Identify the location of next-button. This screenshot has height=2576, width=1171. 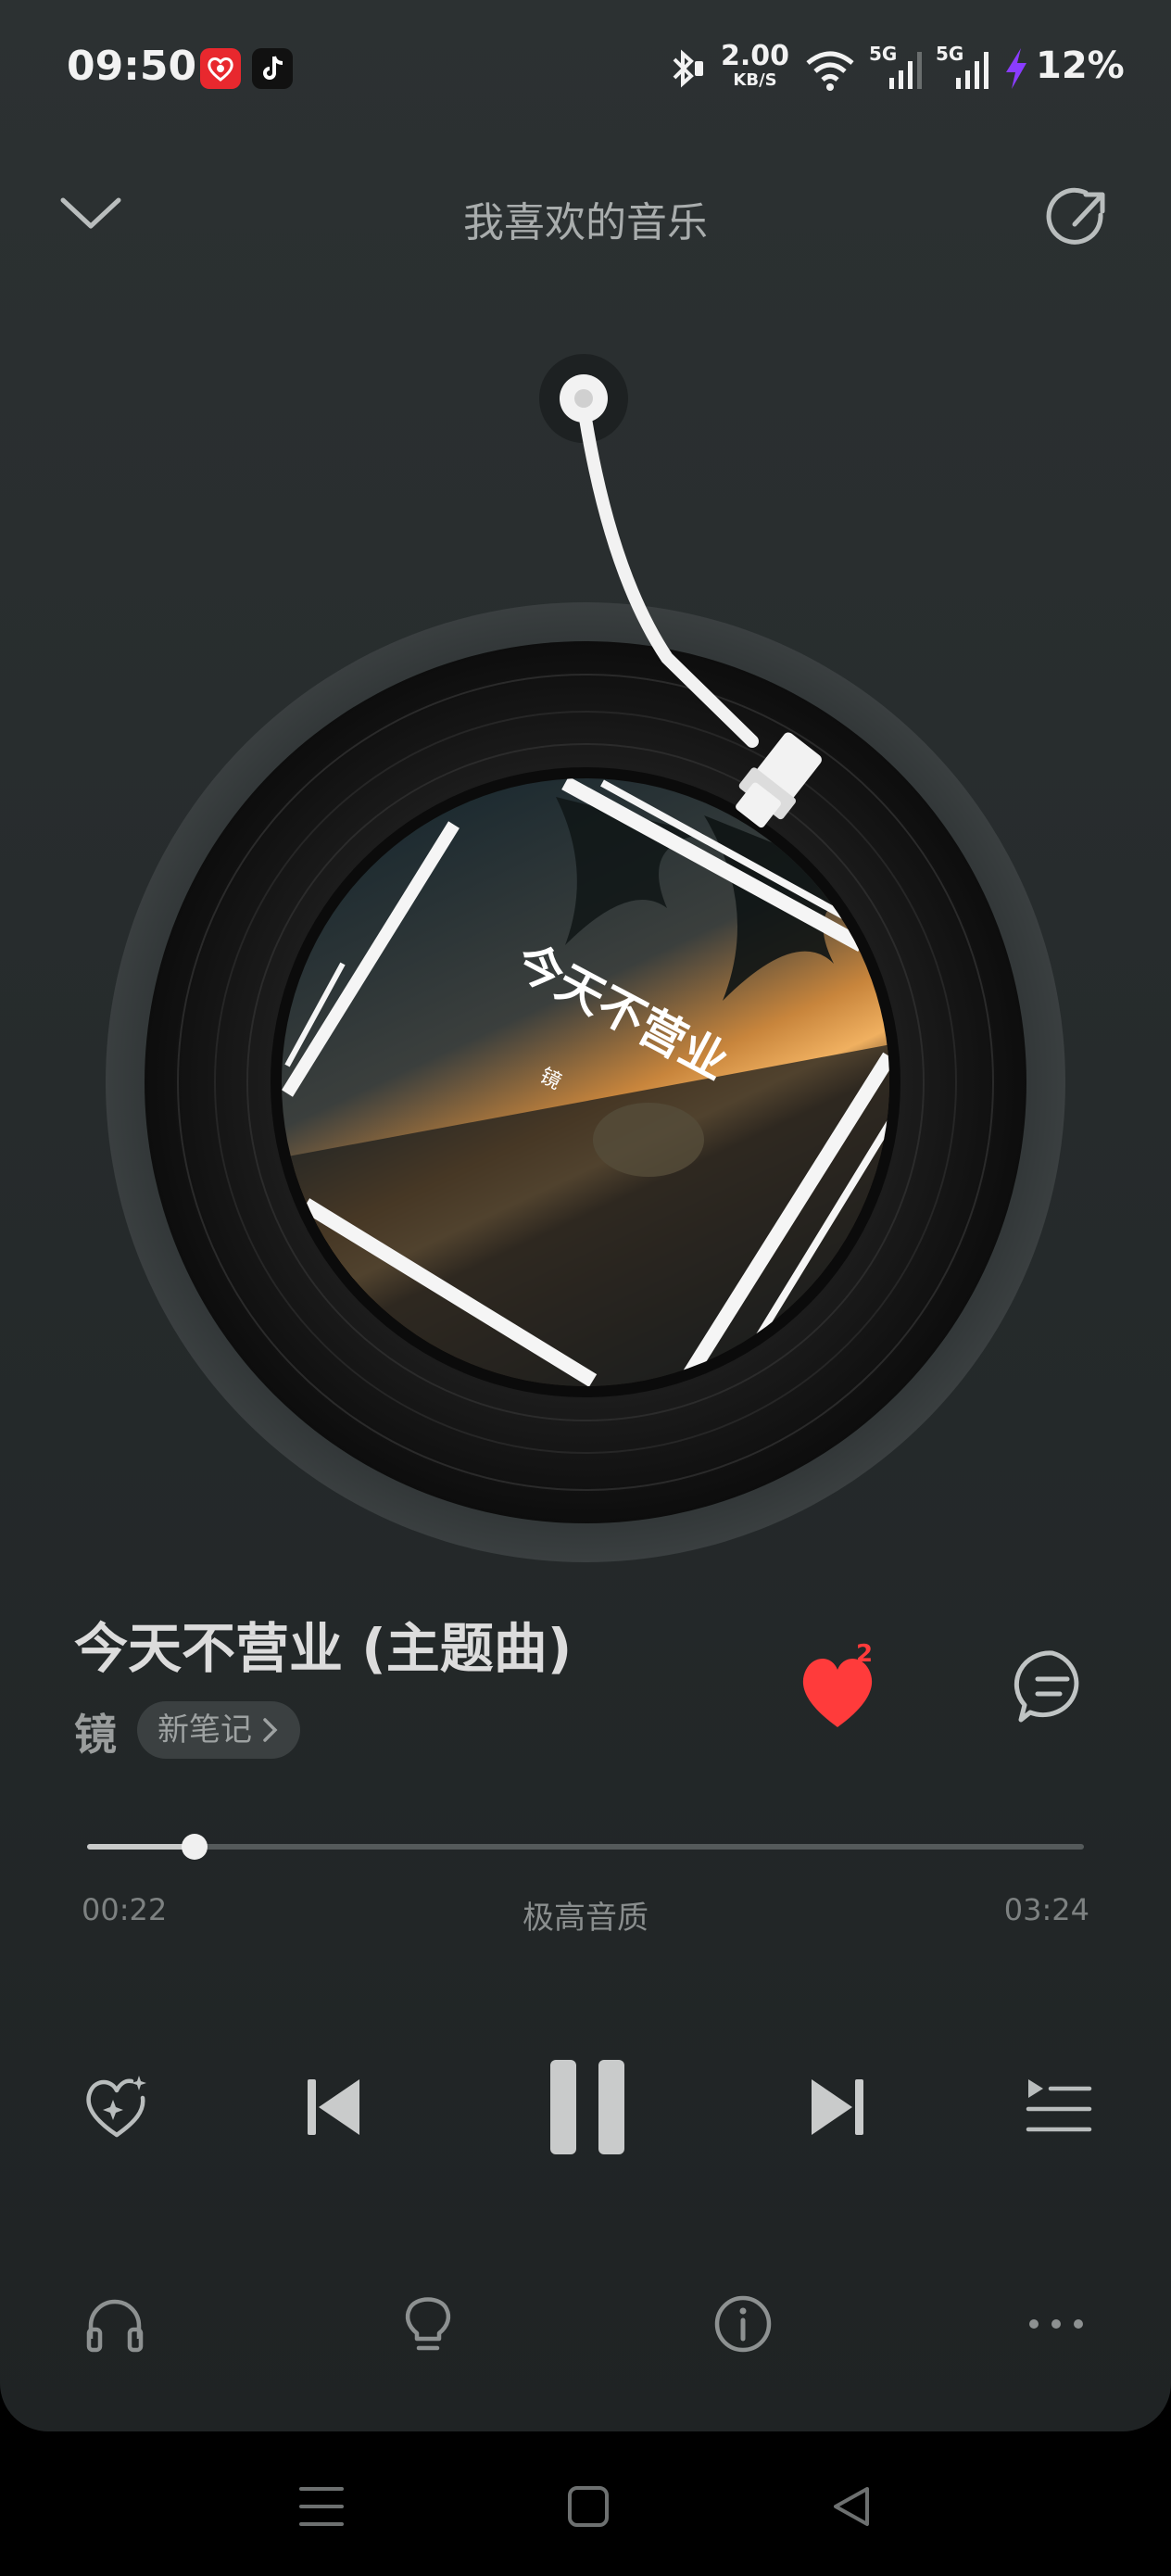
(838, 2107).